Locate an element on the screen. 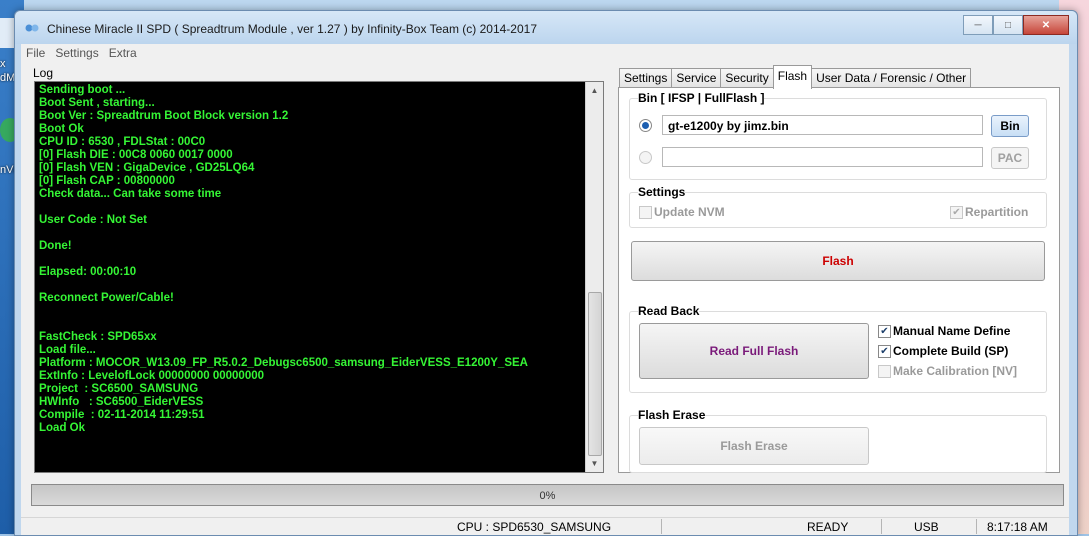 The width and height of the screenshot is (1089, 536). log-label: Log is located at coordinates (43, 73).